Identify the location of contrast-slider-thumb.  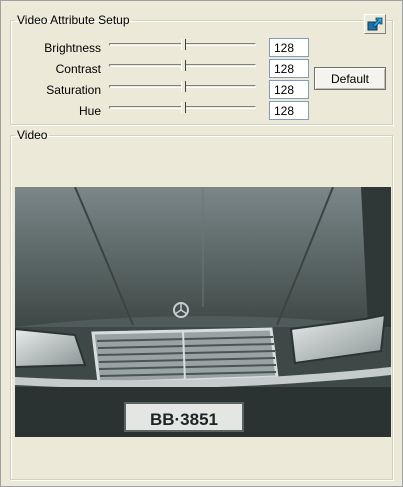
(183, 65).